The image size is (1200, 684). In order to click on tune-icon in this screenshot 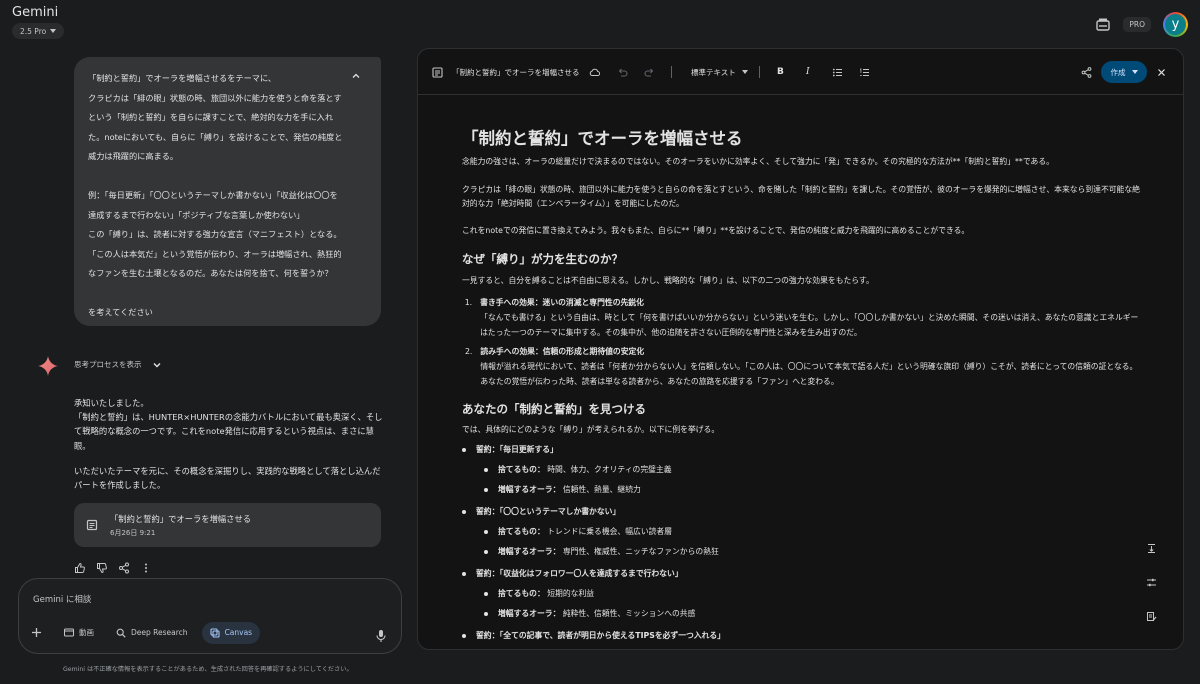, I will do `click(1151, 582)`.